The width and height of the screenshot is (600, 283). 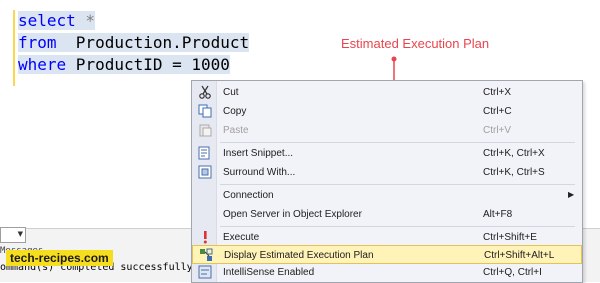 I want to click on menu-item-label: Display Estimated Execution Plan, so click(x=299, y=255).